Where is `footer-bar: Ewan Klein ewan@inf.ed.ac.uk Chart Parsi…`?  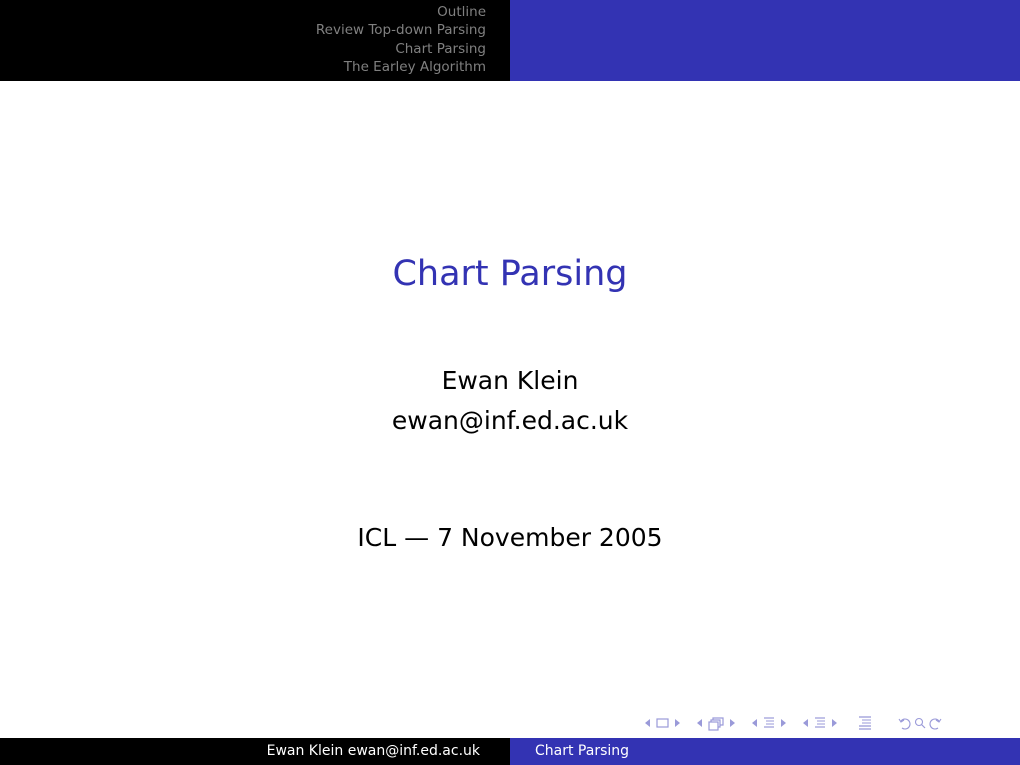
footer-bar: Ewan Klein ewan@inf.ed.ac.uk Chart Parsi… is located at coordinates (510, 751).